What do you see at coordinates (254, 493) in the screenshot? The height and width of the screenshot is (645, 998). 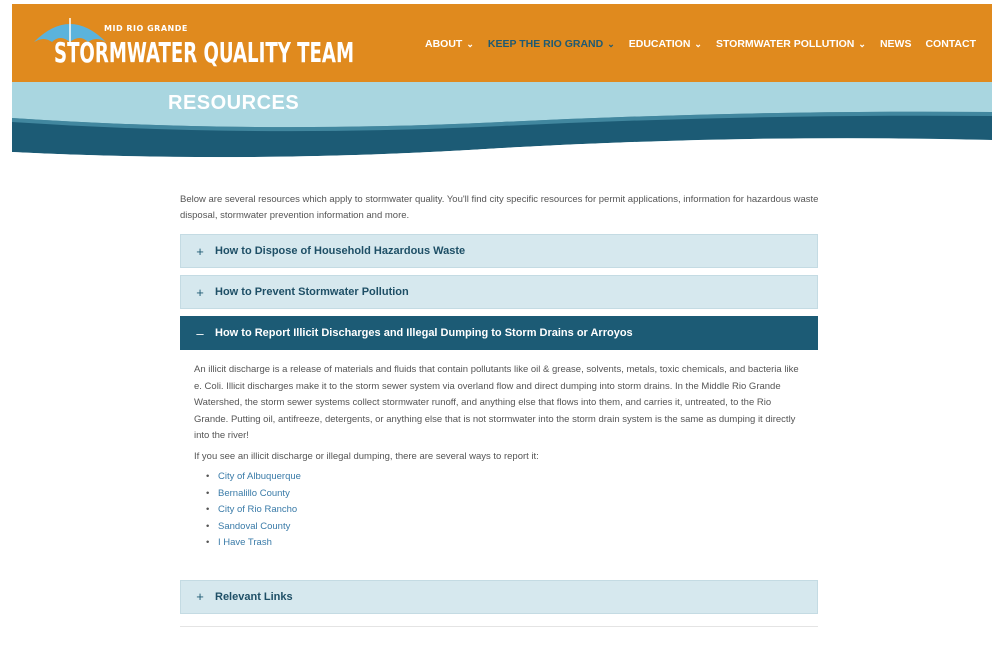 I see `link-bernalillo-county: Bernalillo County` at bounding box center [254, 493].